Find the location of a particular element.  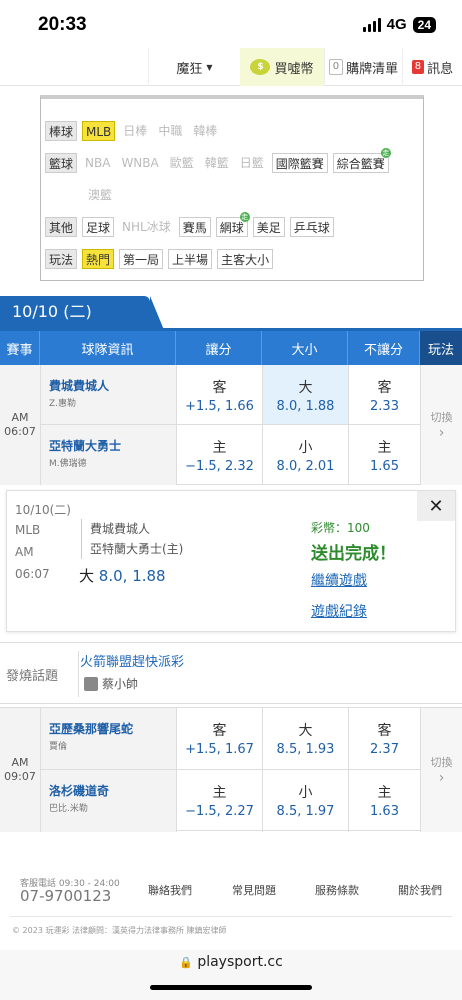

cart-button: 0 購牌清單 is located at coordinates (363, 67).